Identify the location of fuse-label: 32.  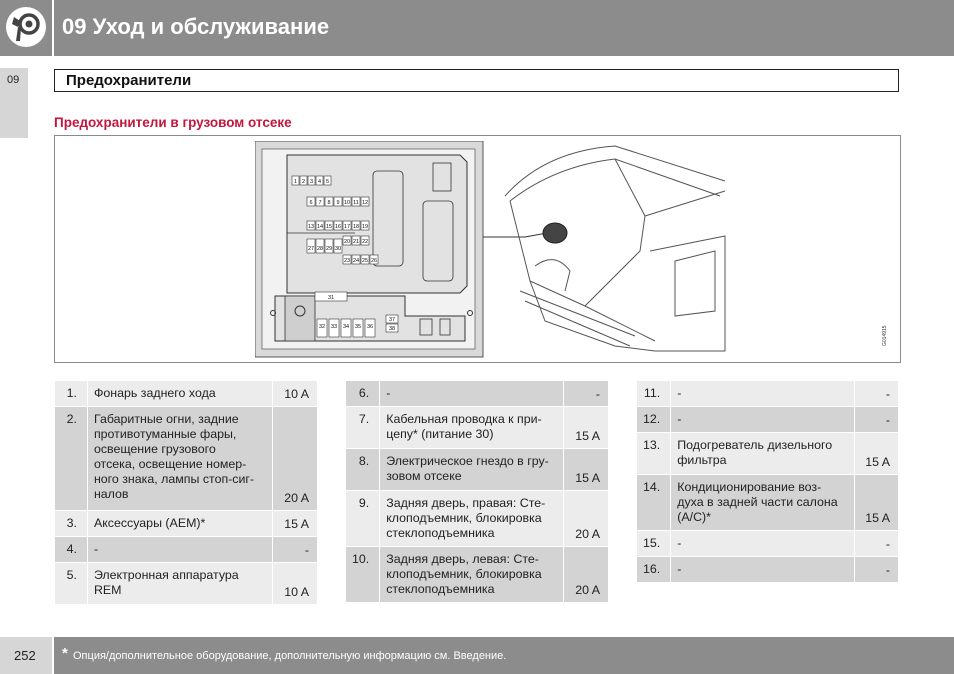
(322, 327).